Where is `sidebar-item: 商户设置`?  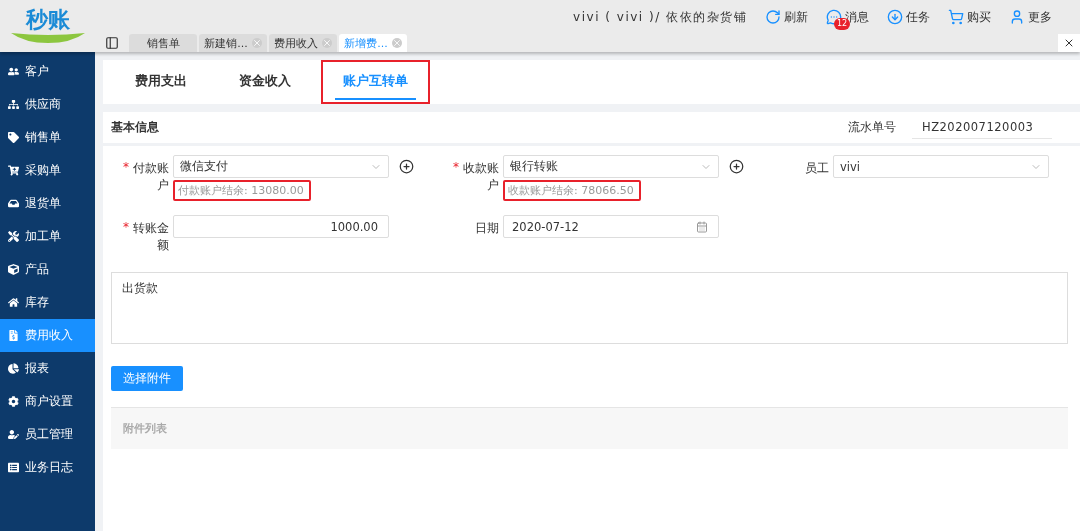 sidebar-item: 商户设置 is located at coordinates (47, 401).